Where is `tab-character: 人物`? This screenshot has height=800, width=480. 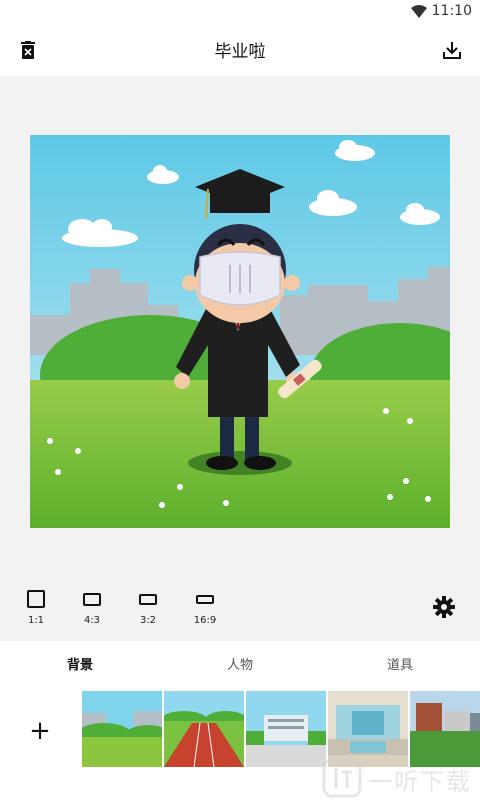 tab-character: 人物 is located at coordinates (240, 666).